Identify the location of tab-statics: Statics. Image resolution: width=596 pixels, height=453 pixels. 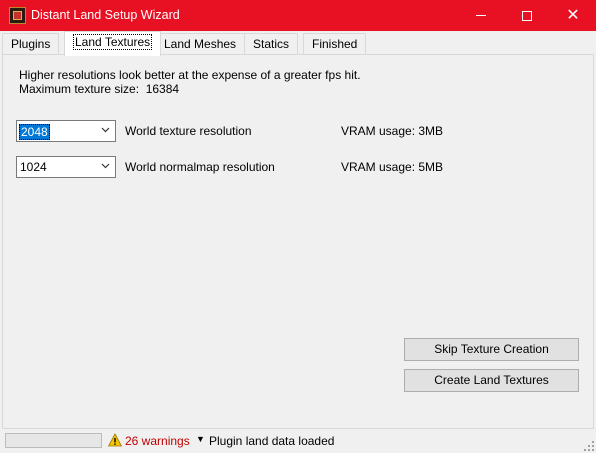
(271, 44).